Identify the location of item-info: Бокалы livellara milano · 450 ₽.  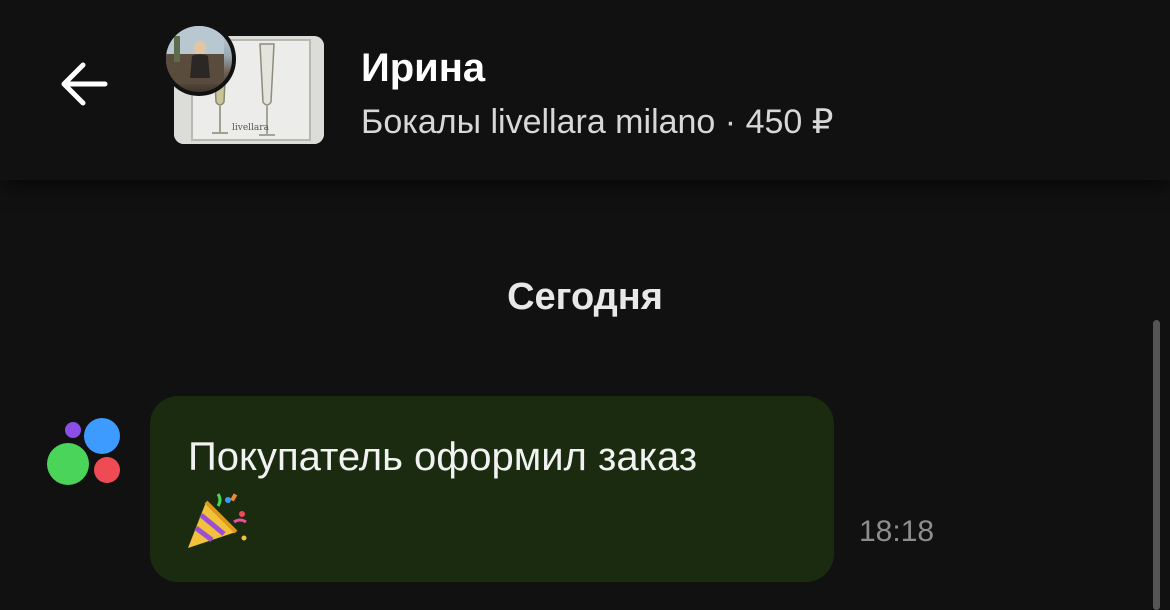
(597, 122).